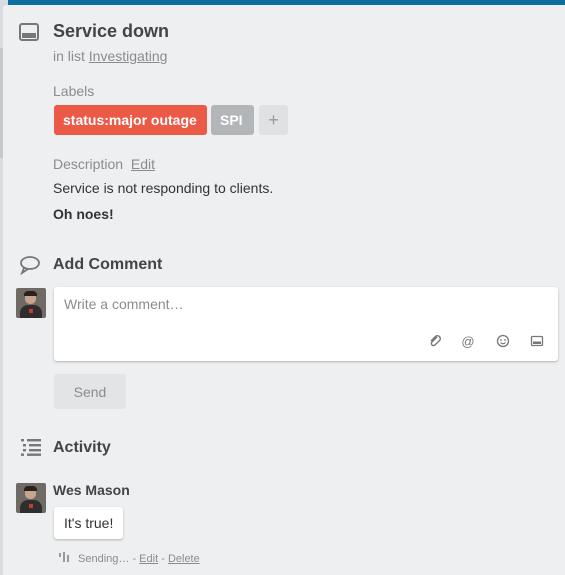 The image size is (565, 575). What do you see at coordinates (64, 557) in the screenshot?
I see `sending-icon` at bounding box center [64, 557].